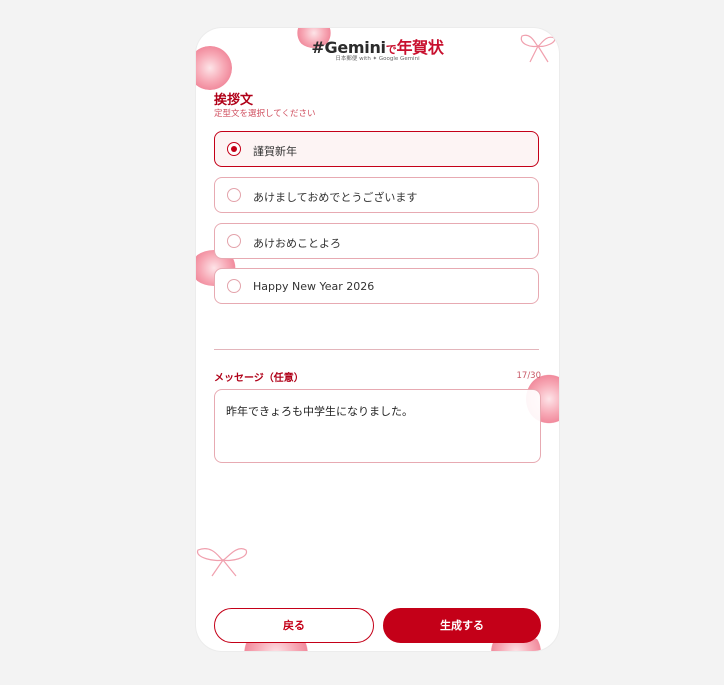 The width and height of the screenshot is (724, 685). I want to click on greeting-option-akemashite: あけましておめでとうございます, so click(376, 195).